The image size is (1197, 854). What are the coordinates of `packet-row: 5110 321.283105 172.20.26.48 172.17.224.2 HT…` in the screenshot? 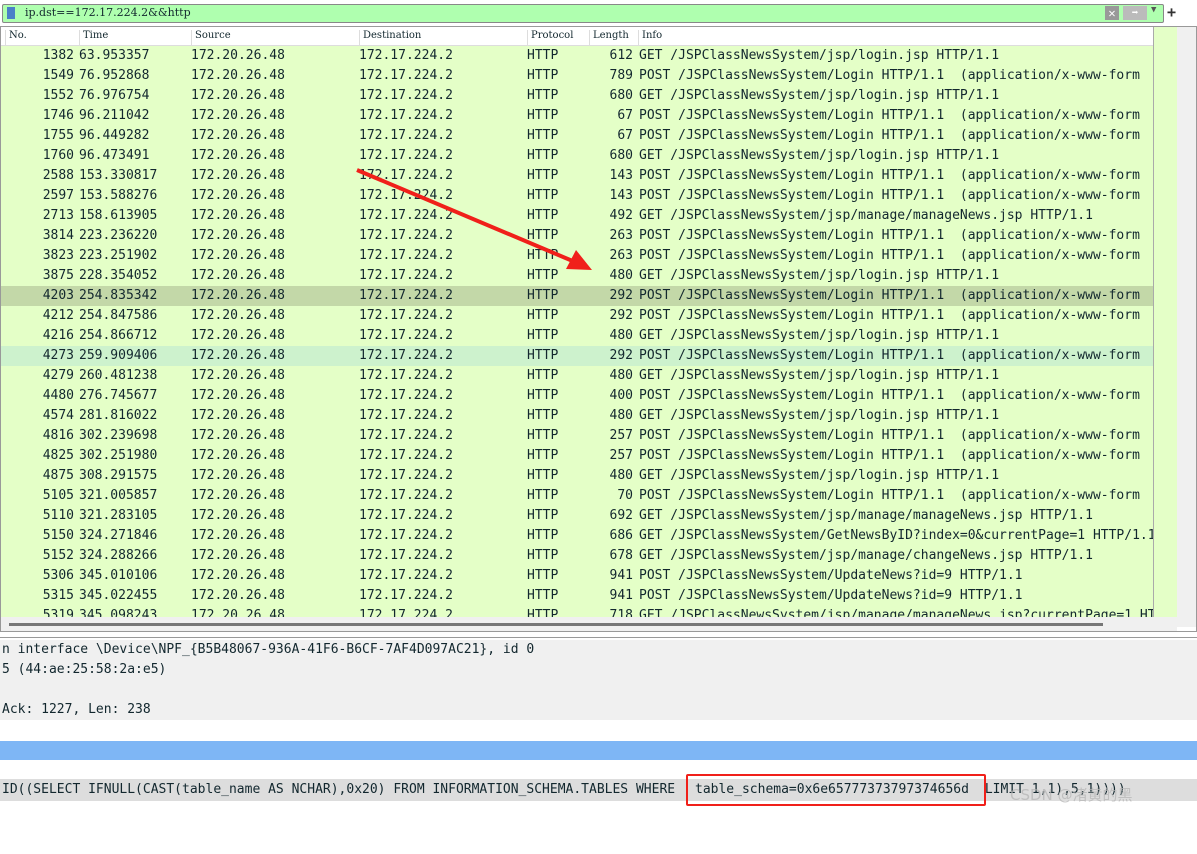 It's located at (577, 516).